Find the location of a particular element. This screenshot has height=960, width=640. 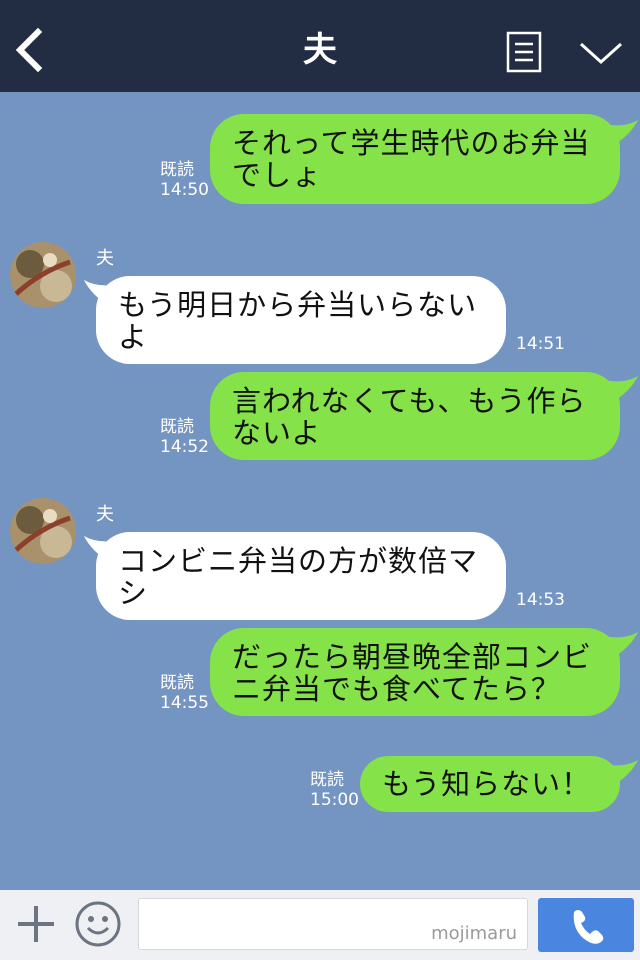

message-line: ないよ is located at coordinates (277, 433).